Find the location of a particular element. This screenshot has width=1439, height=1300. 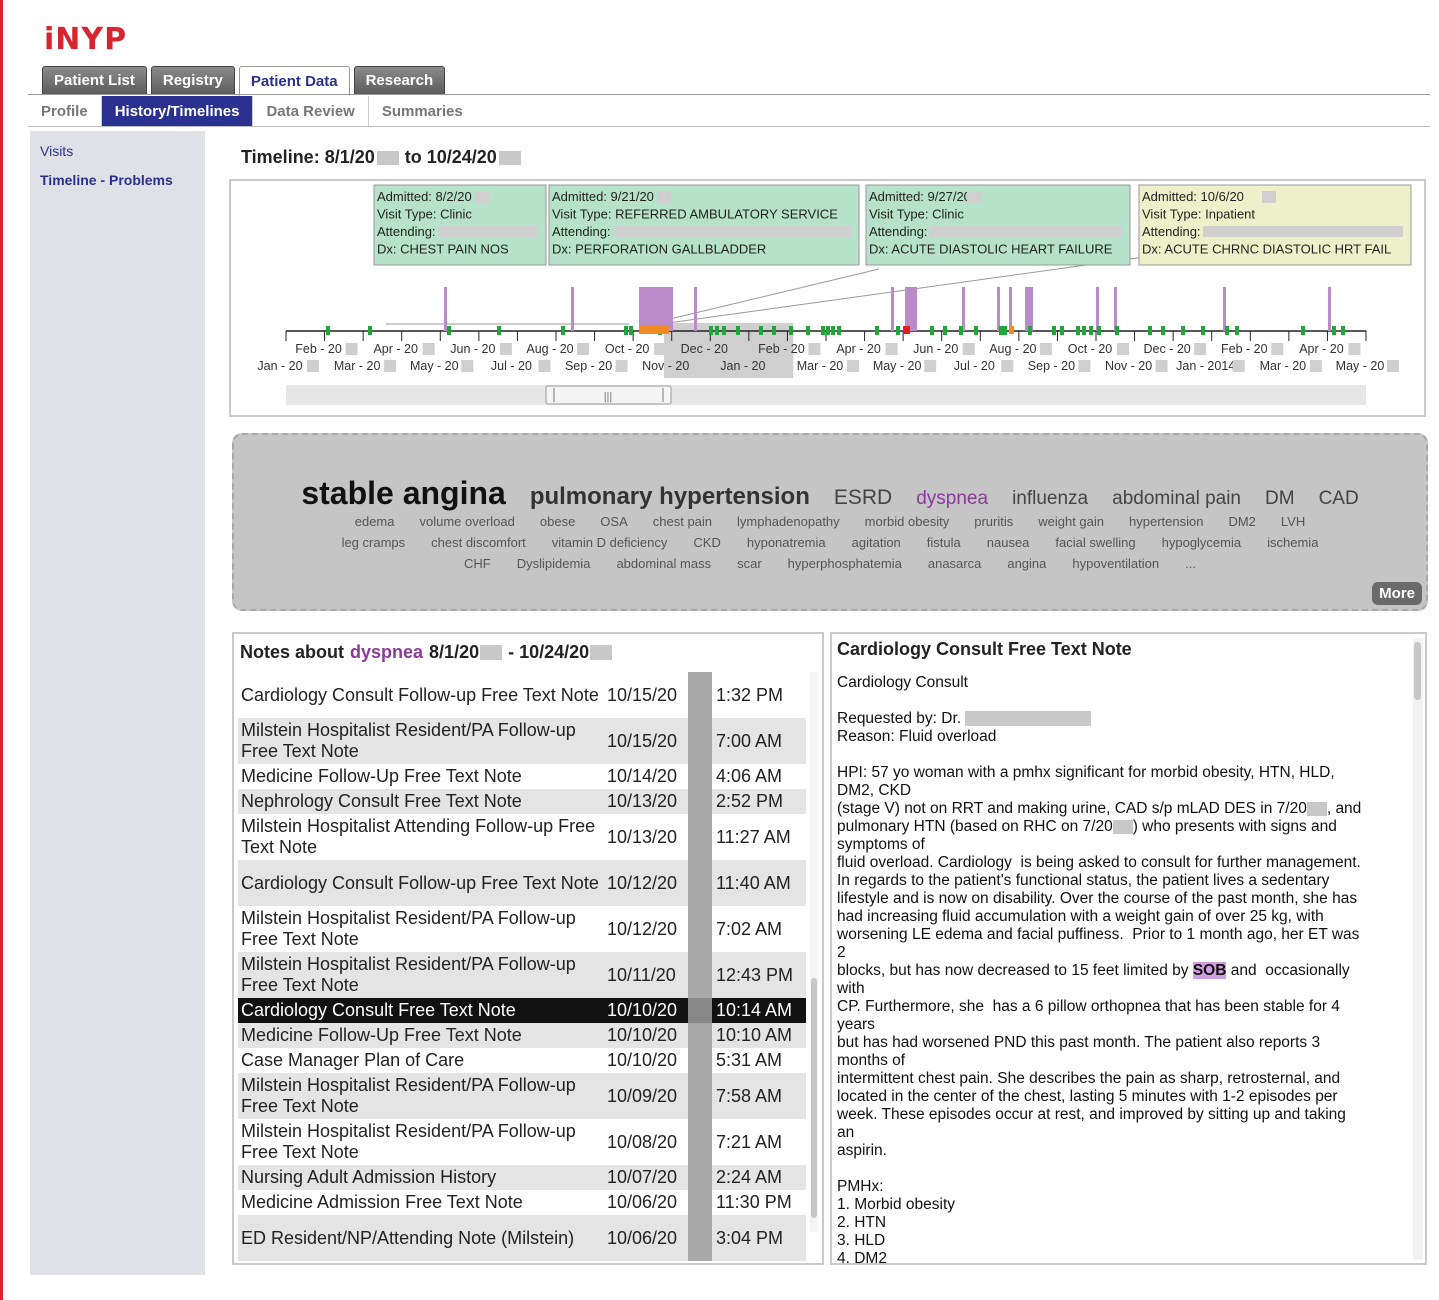

tab-patient-data: Patient Data is located at coordinates (294, 81).